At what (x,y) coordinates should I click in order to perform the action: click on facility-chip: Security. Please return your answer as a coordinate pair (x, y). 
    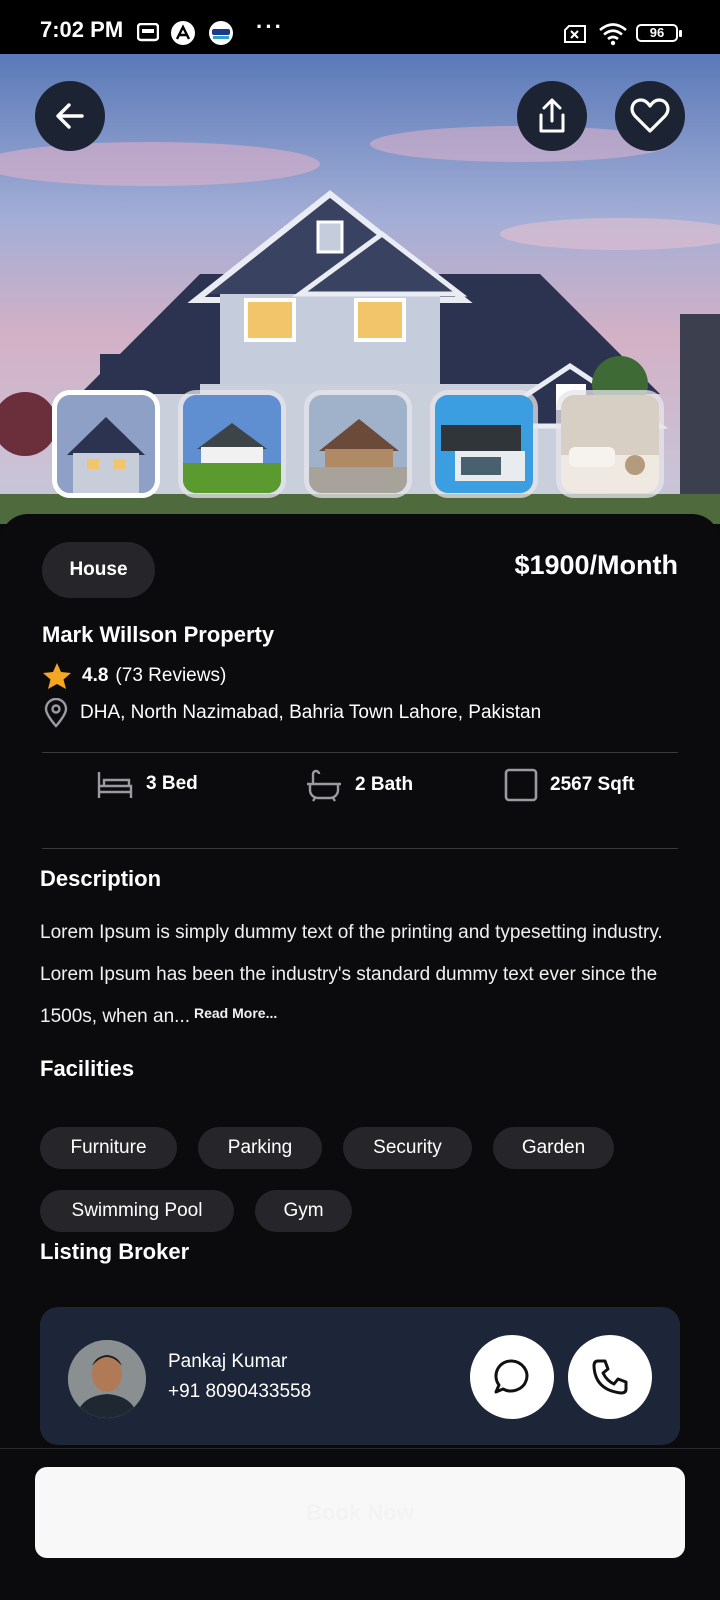
    Looking at the image, I should click on (407, 1148).